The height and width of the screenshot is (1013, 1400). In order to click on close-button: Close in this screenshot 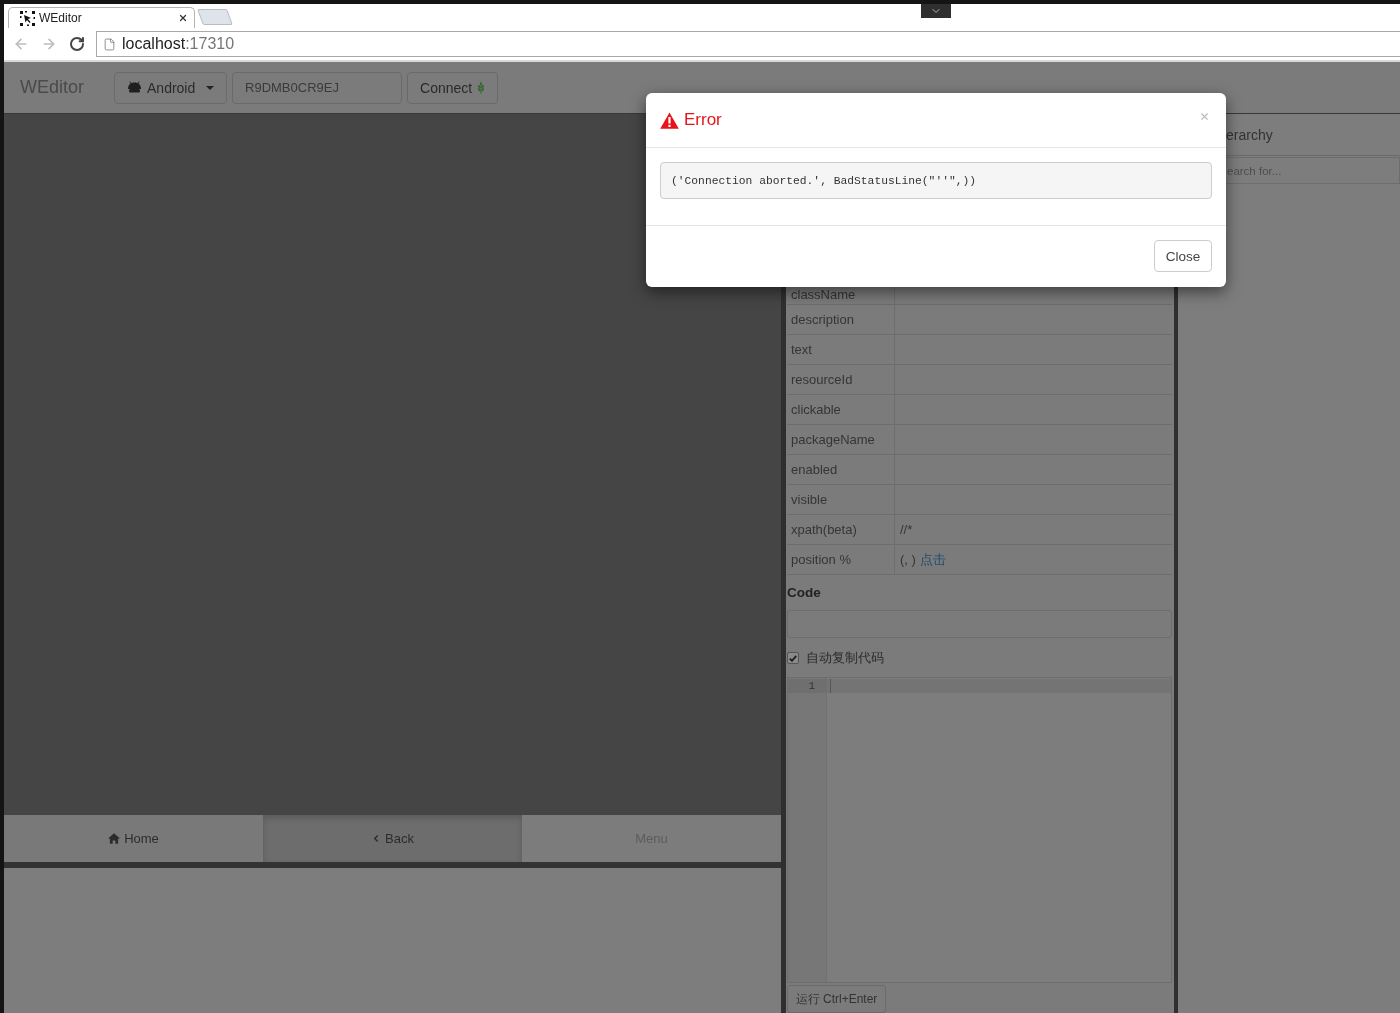, I will do `click(1183, 256)`.